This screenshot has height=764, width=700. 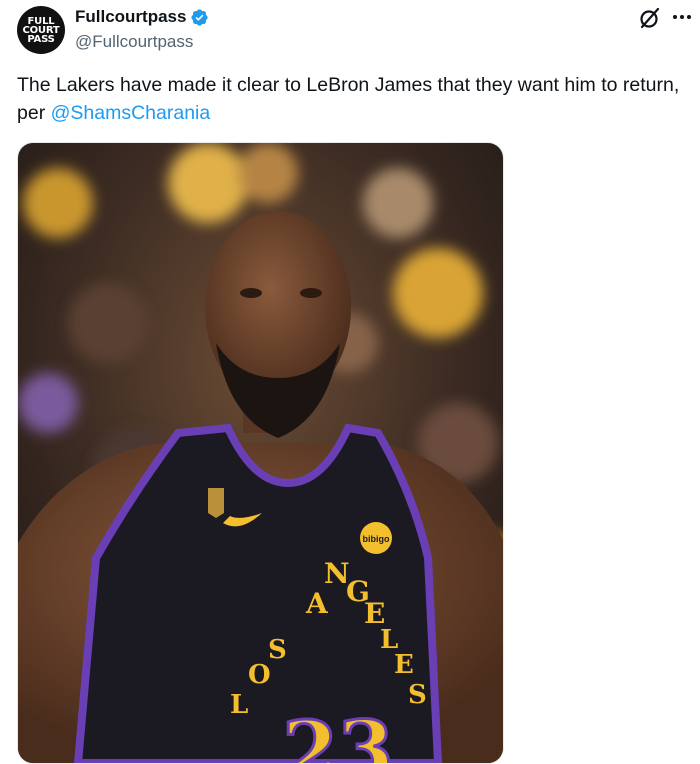 I want to click on jersey-letter: E, so click(x=404, y=665).